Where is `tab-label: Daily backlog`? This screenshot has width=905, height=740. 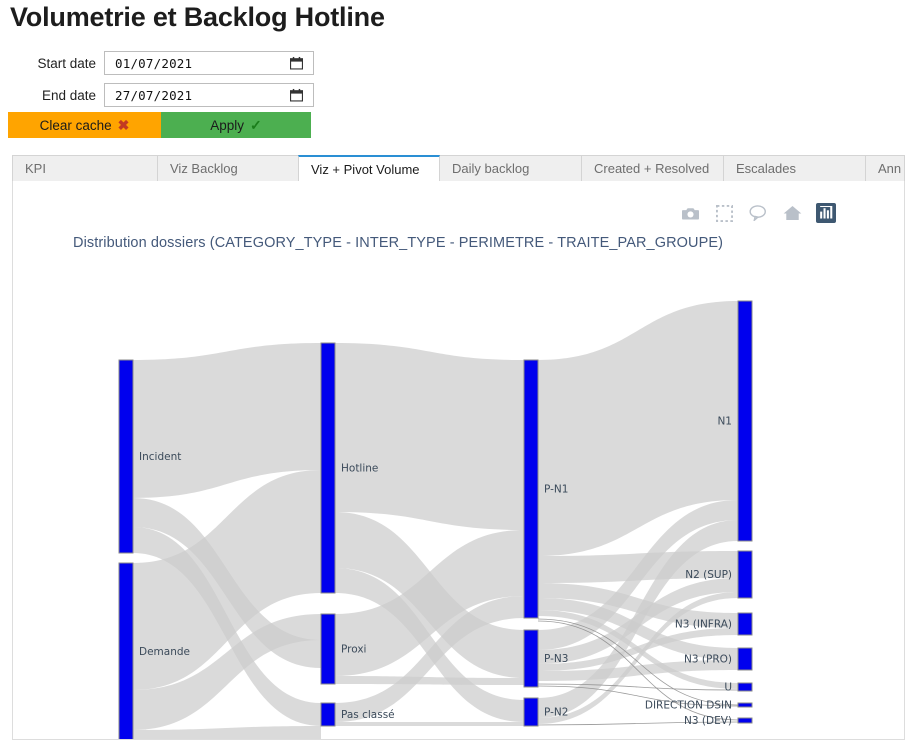 tab-label: Daily backlog is located at coordinates (491, 168).